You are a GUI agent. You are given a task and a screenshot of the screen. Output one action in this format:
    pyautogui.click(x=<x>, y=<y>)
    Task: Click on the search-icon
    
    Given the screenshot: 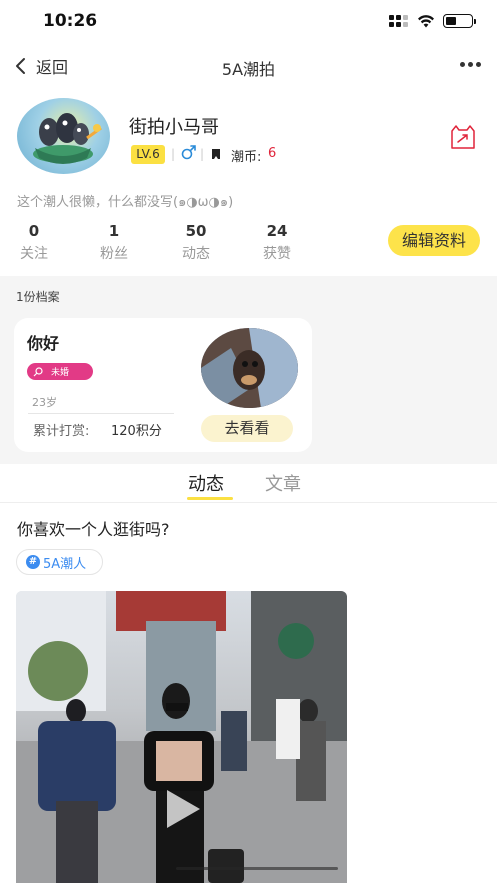 What is the action you would take?
    pyautogui.click(x=38, y=371)
    